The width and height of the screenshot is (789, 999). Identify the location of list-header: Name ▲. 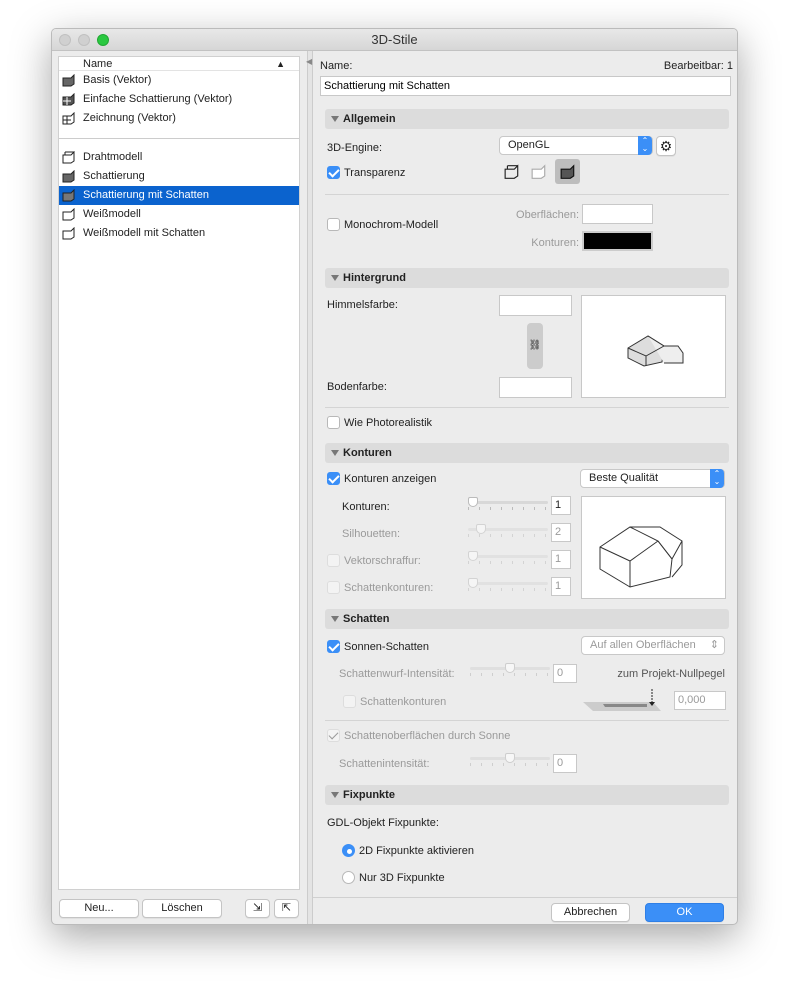
(179, 64).